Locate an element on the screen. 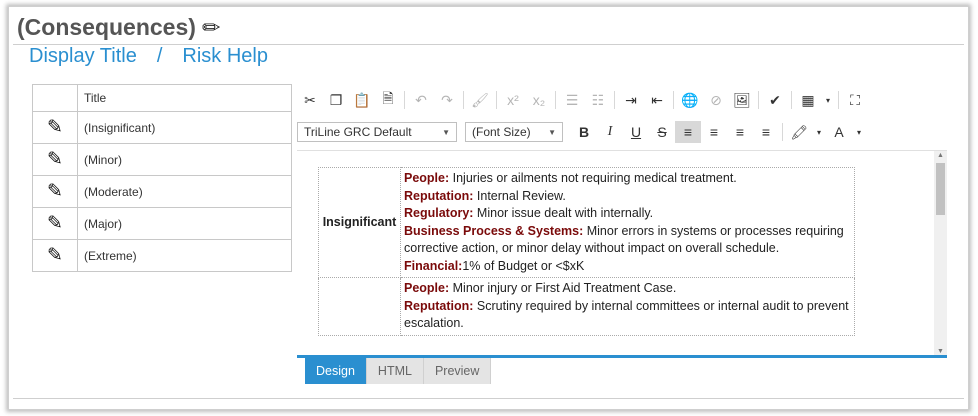 This screenshot has width=978, height=416. line-text: 1% of Budget or <$xK is located at coordinates (523, 265).